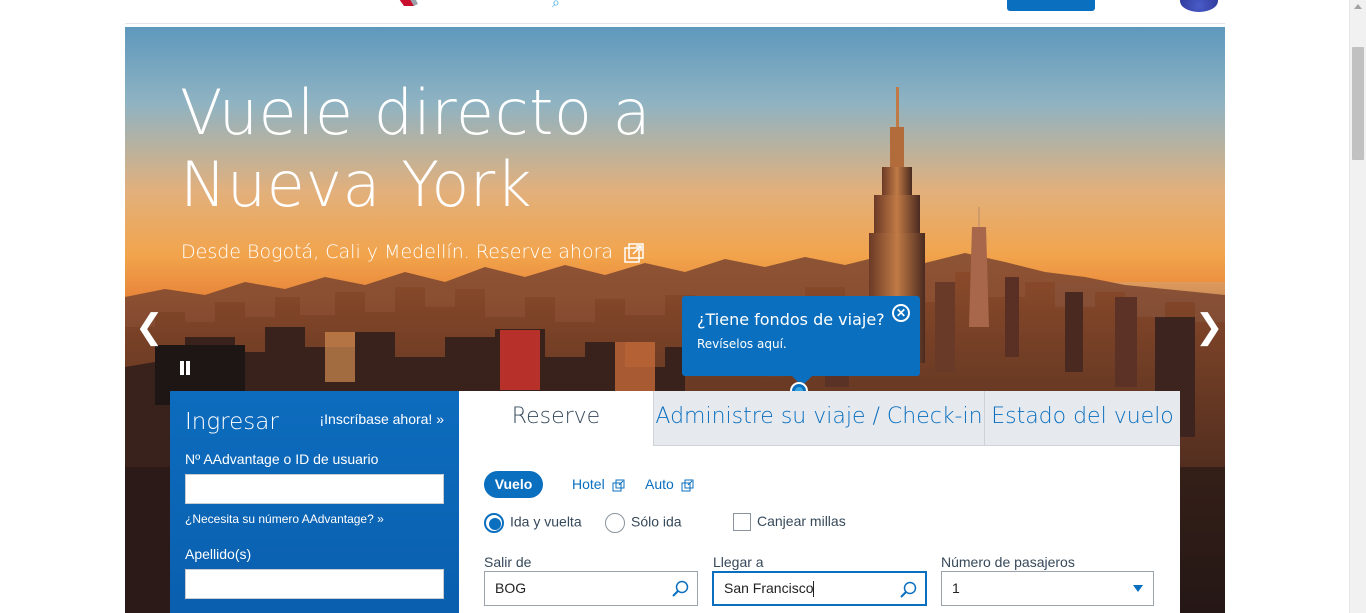  I want to click on header-button, so click(1051, 5).